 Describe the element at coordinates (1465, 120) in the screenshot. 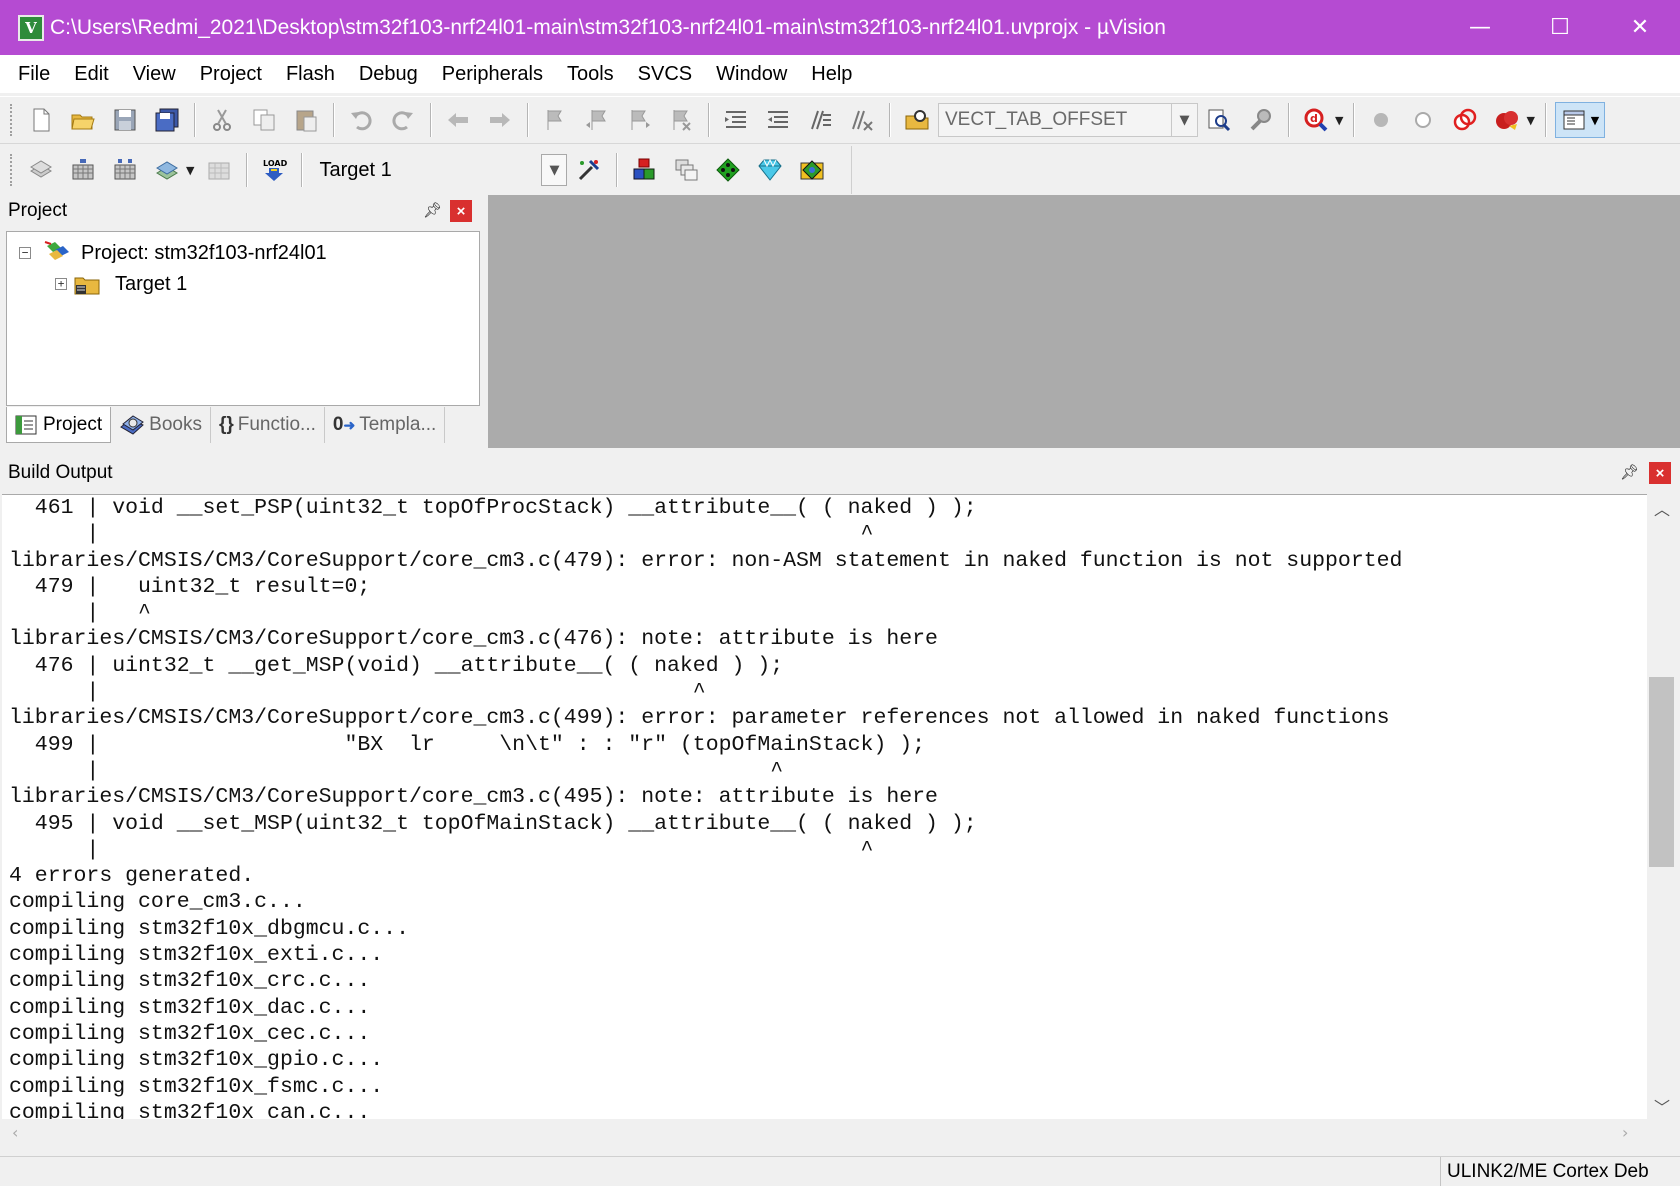

I see `breakpoint-disable-all-icon` at that location.